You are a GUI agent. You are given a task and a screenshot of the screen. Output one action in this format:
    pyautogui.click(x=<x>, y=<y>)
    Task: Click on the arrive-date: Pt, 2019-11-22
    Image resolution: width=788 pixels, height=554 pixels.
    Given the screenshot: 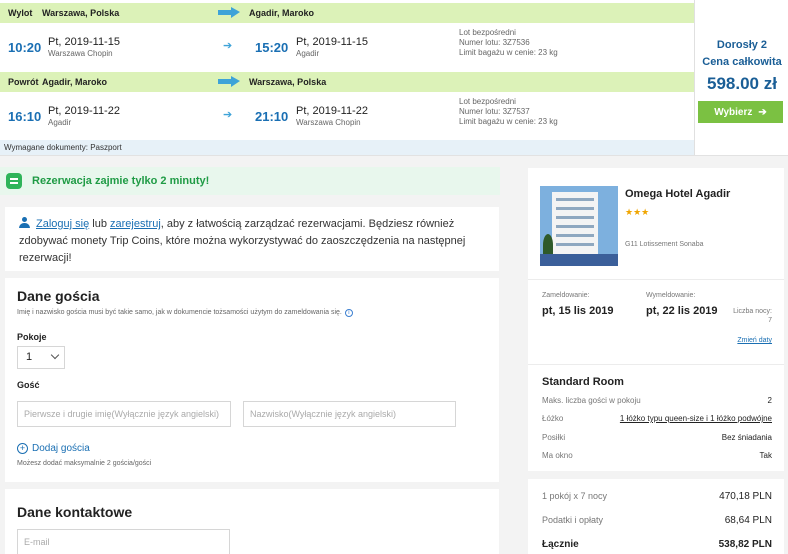 What is the action you would take?
    pyautogui.click(x=332, y=111)
    